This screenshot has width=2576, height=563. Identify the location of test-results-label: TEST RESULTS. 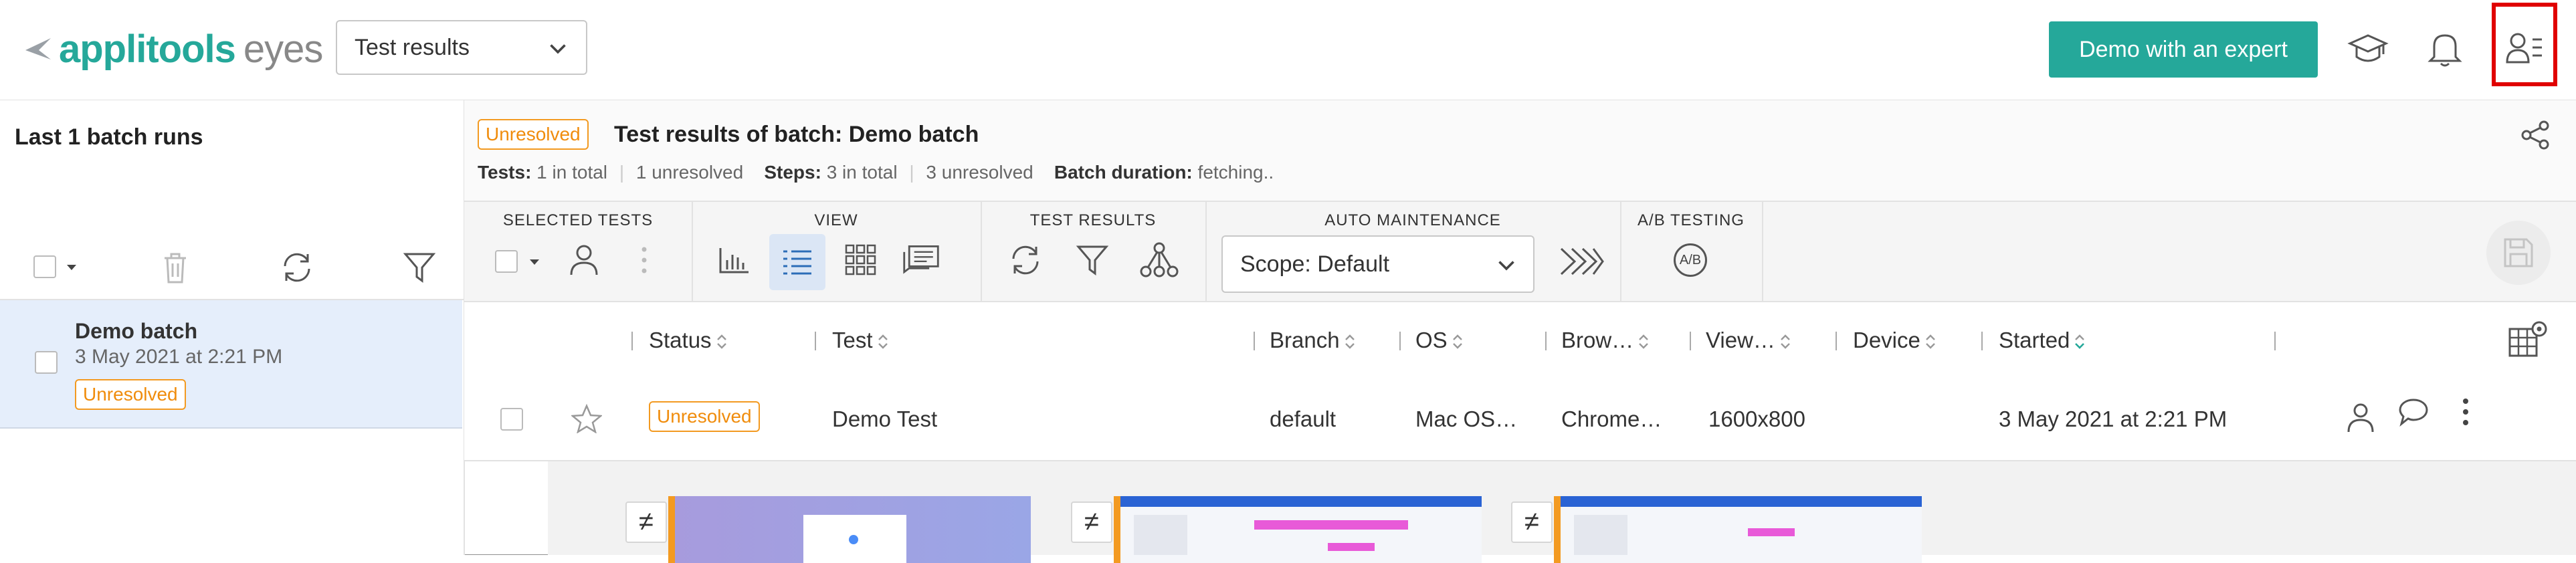
(1093, 220).